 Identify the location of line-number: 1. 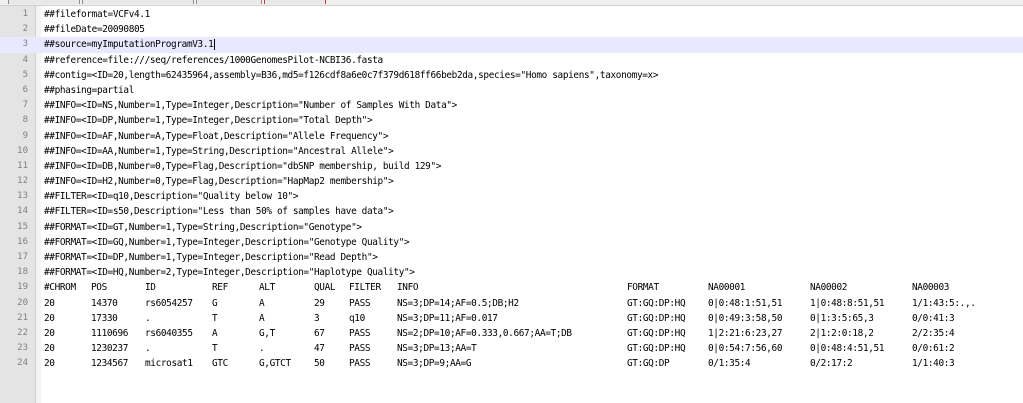
(25, 14).